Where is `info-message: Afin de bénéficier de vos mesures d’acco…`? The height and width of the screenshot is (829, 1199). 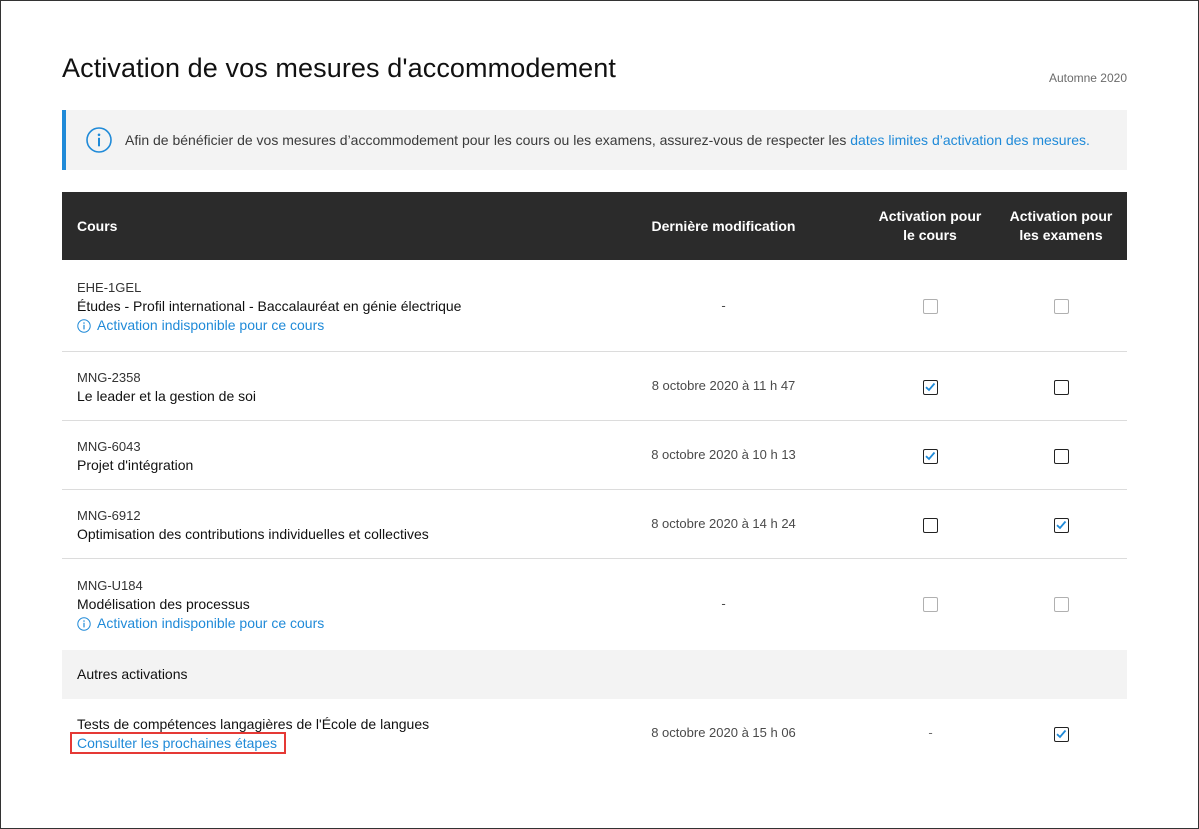 info-message: Afin de bénéficier de vos mesures d’acco… is located at coordinates (488, 140).